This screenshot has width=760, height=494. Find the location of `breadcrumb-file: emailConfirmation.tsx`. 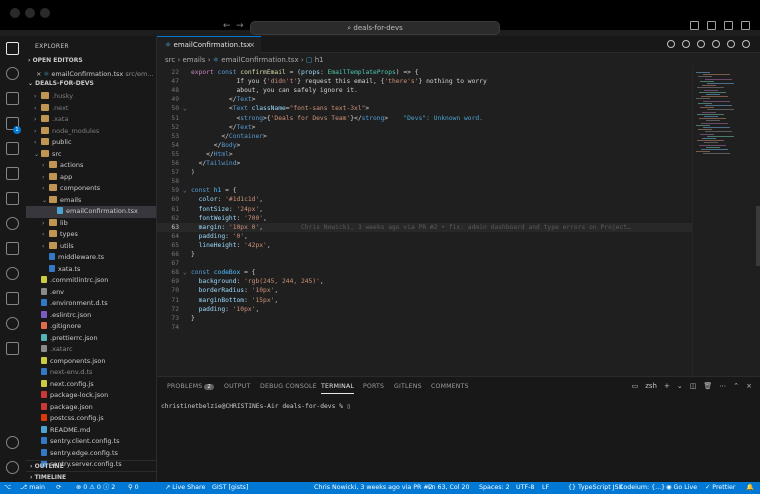

breadcrumb-file: emailConfirmation.tsx is located at coordinates (259, 60).